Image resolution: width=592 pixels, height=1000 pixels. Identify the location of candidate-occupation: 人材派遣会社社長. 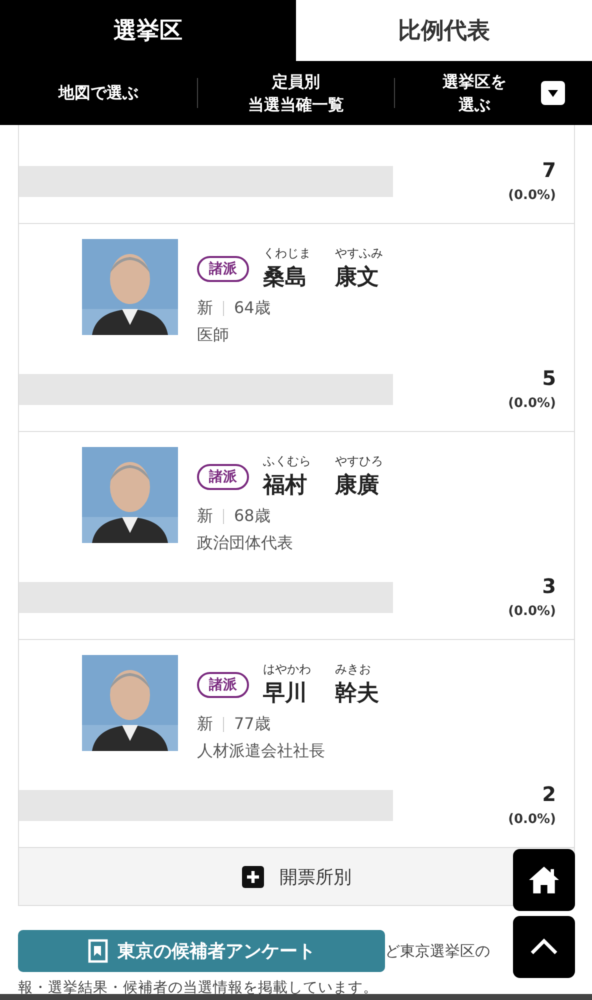
(261, 751).